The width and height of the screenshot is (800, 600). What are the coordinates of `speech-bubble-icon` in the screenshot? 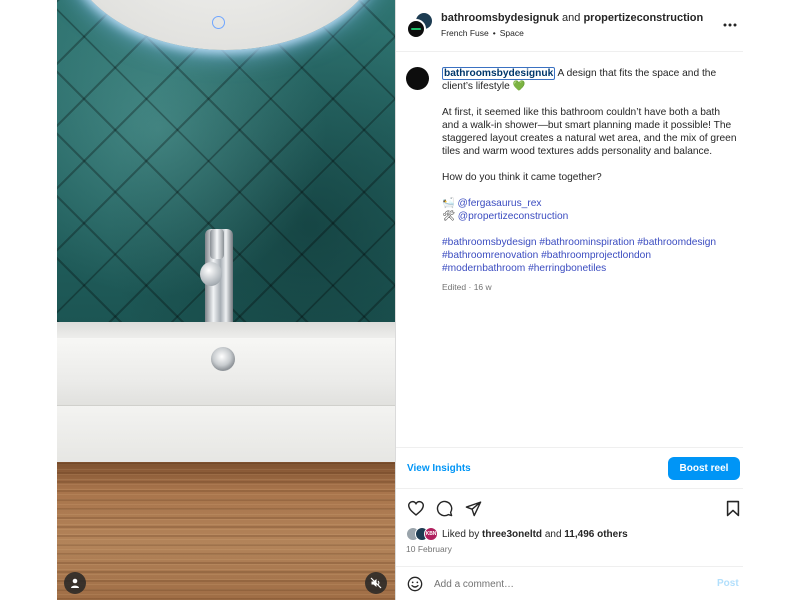 It's located at (444, 508).